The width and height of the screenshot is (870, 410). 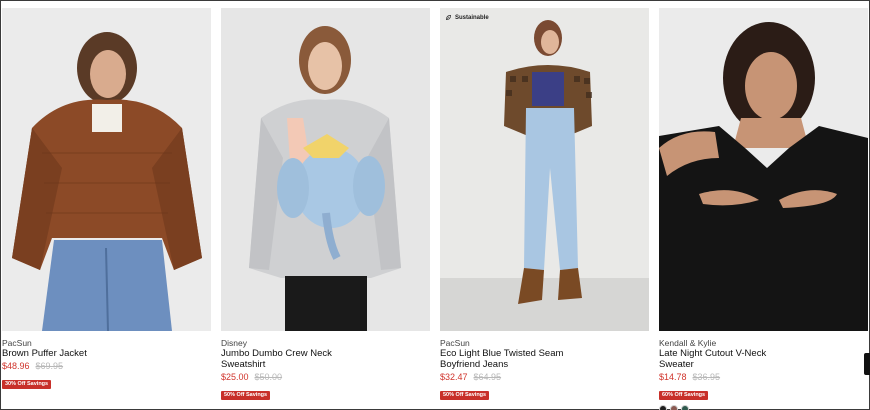 What do you see at coordinates (448, 17) in the screenshot?
I see `leaf-icon` at bounding box center [448, 17].